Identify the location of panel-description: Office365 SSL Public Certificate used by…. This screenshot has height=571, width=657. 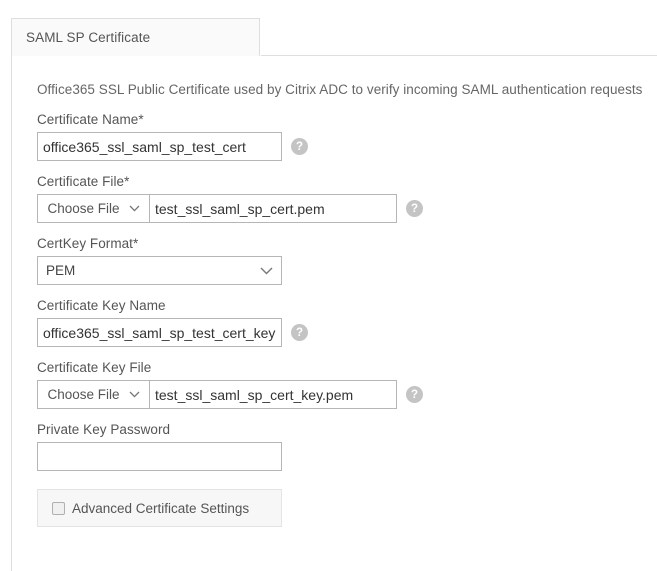
(340, 89).